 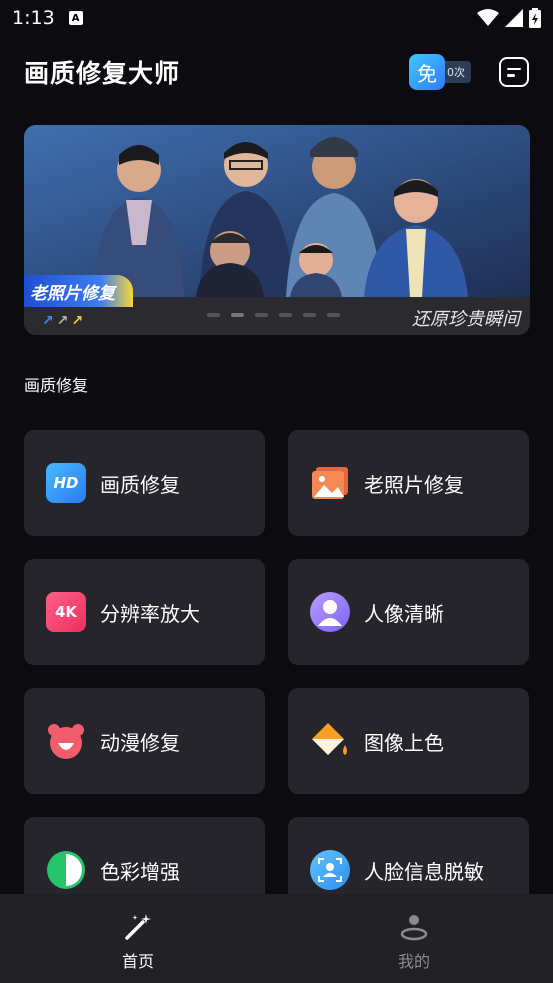 I want to click on status-icons, so click(x=509, y=18).